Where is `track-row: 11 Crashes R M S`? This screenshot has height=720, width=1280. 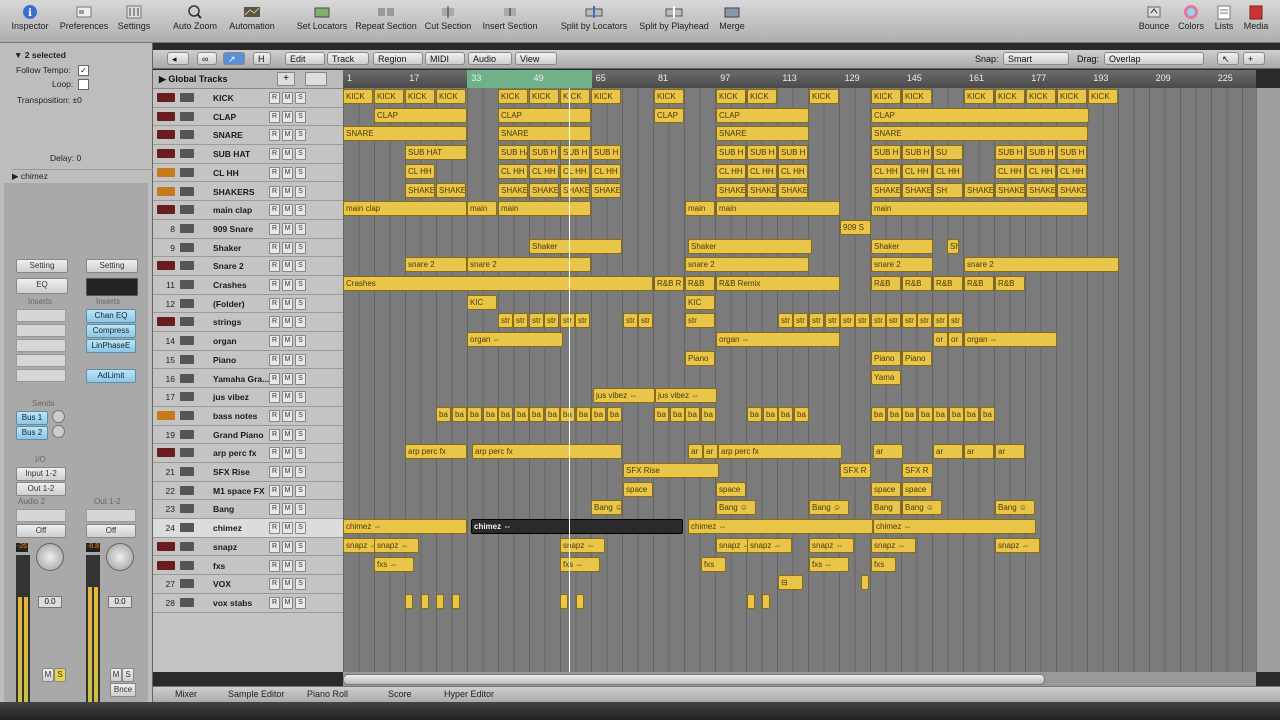 track-row: 11 Crashes R M S is located at coordinates (248, 285).